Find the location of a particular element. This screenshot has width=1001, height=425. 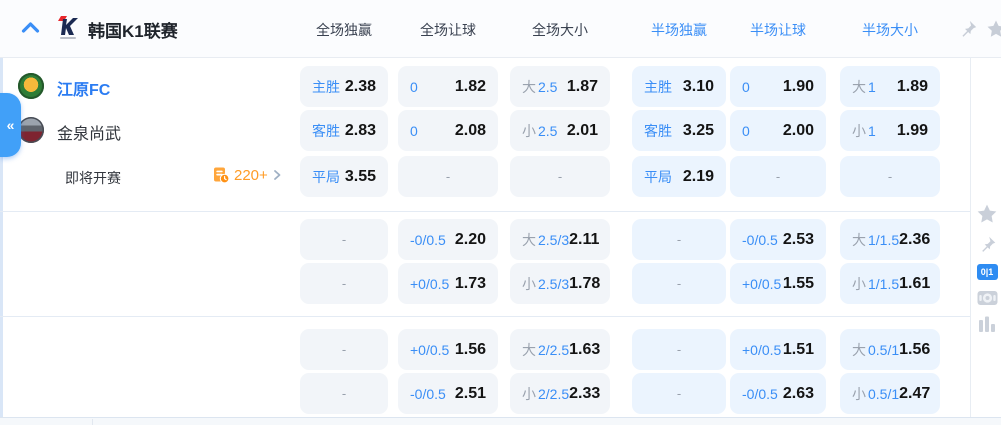

live-camera-icon is located at coordinates (987, 298).